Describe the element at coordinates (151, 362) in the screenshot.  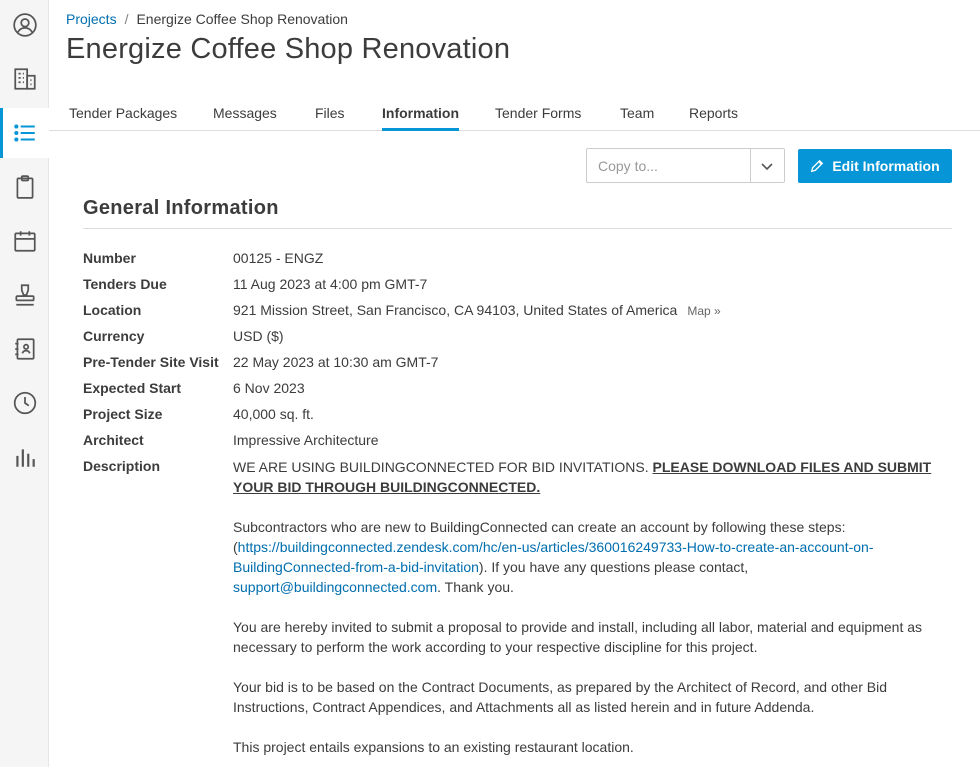
I see `field-label-site-visit: Pre-Tender Site Visit` at that location.